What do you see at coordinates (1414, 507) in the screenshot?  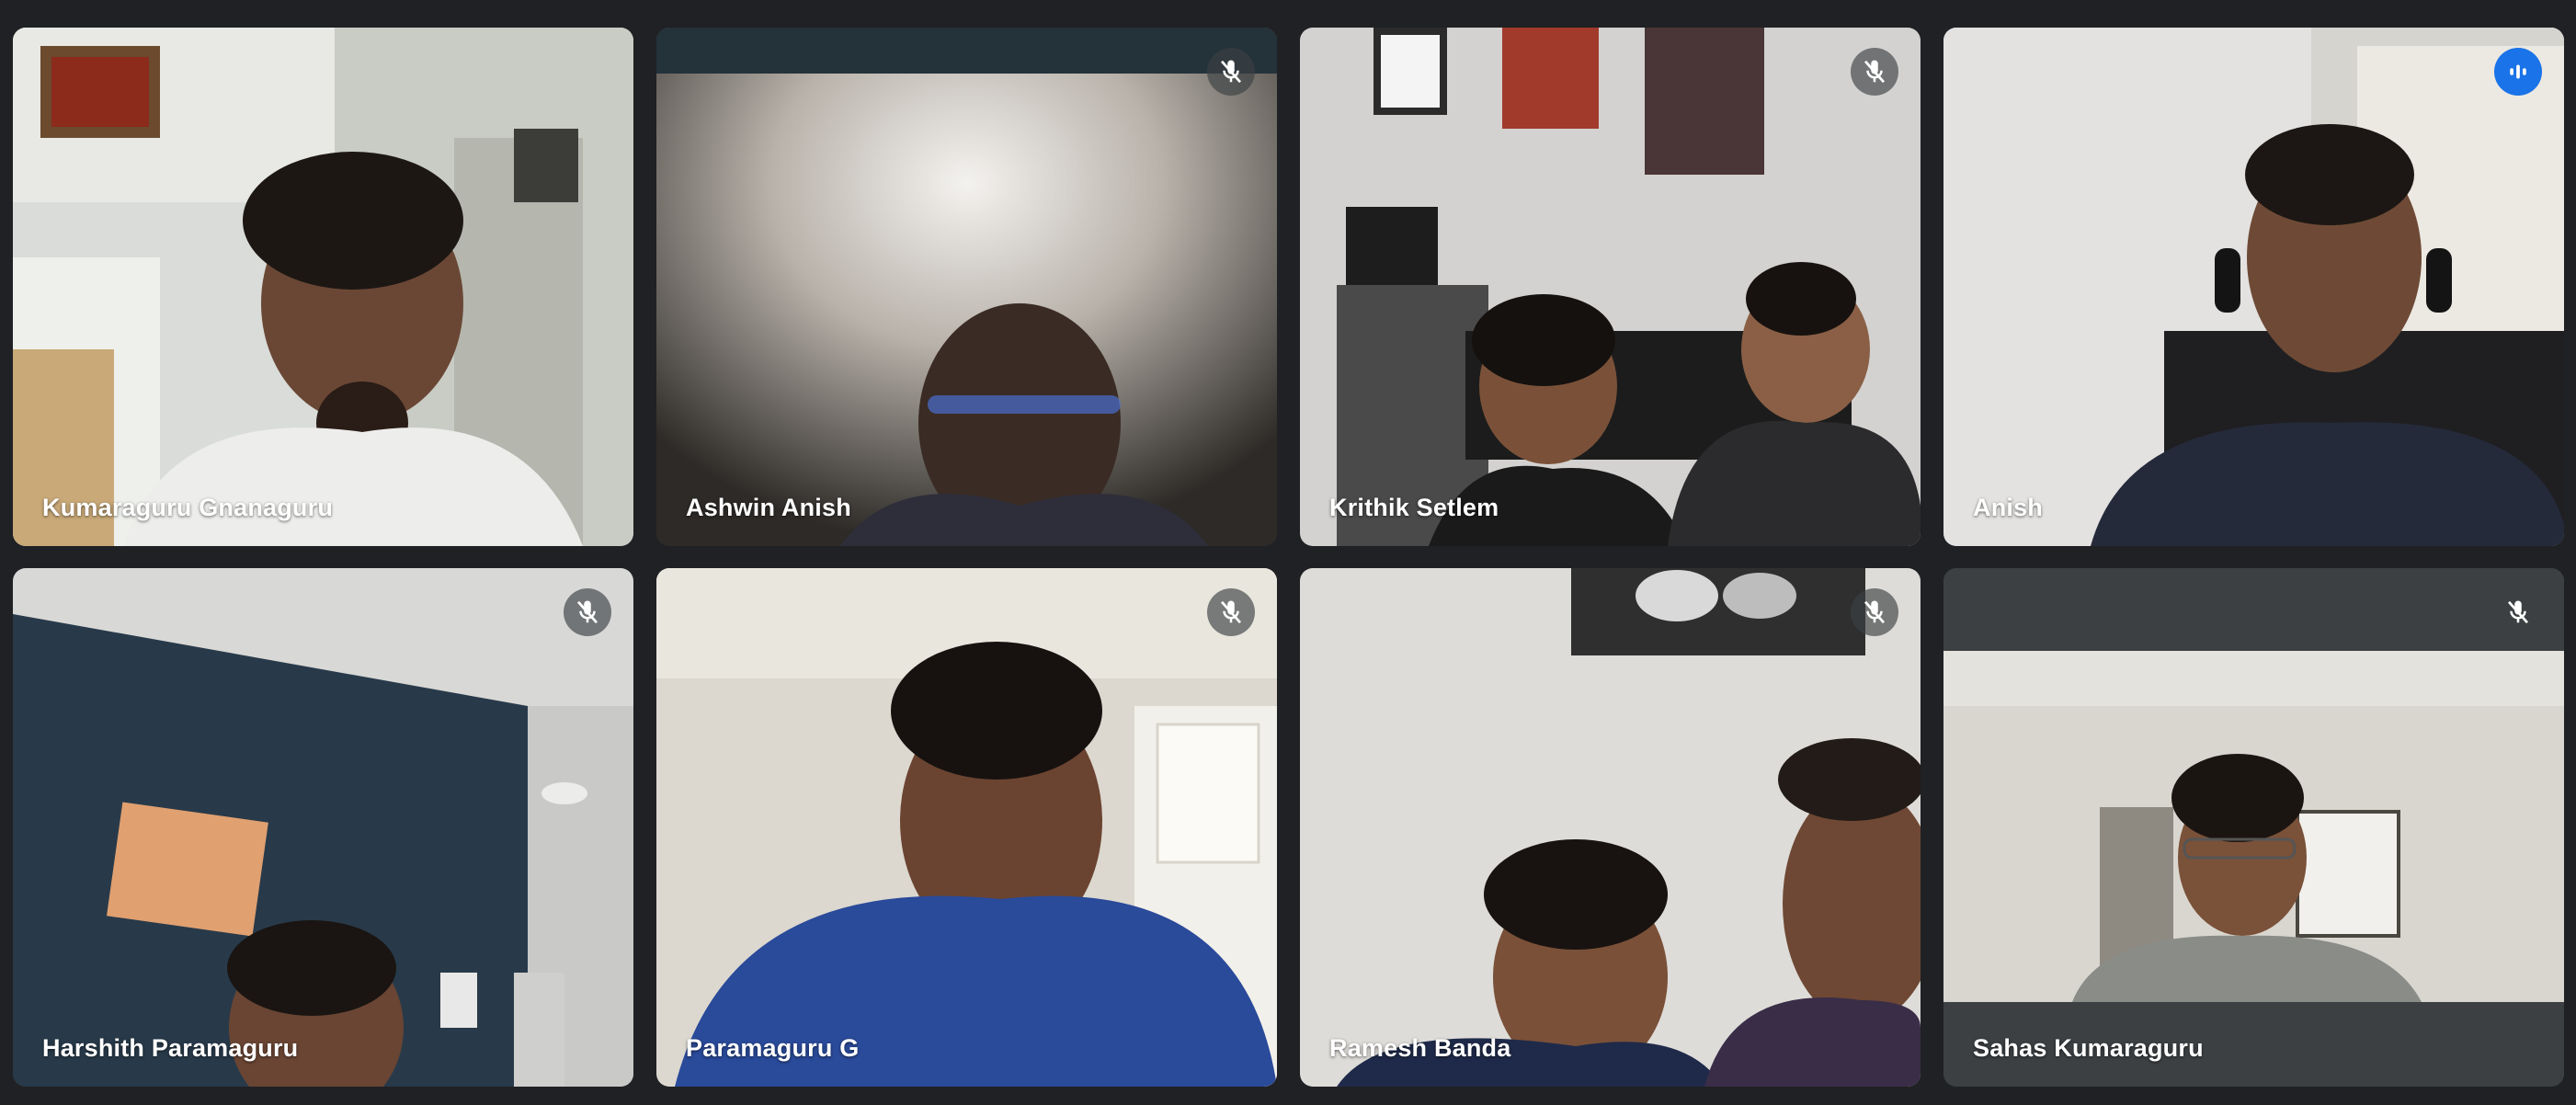 I see `participant-name: Krithik Setlem` at bounding box center [1414, 507].